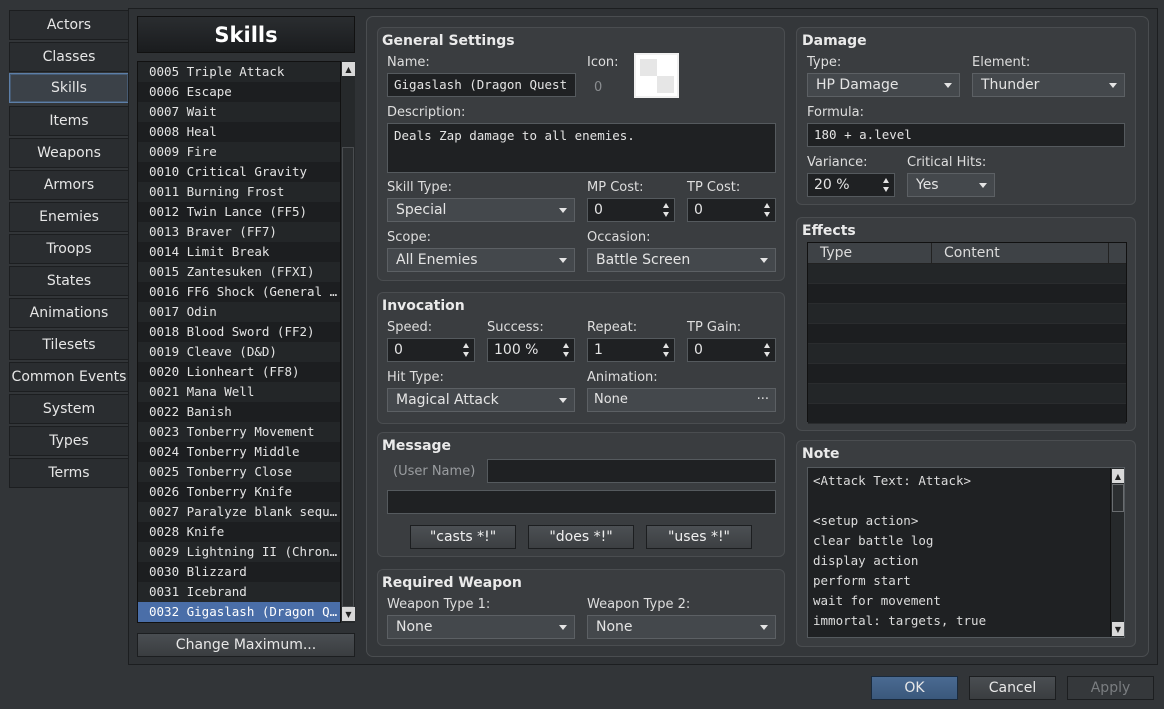 The width and height of the screenshot is (1164, 709). I want to click on message-line1-field, so click(631, 471).